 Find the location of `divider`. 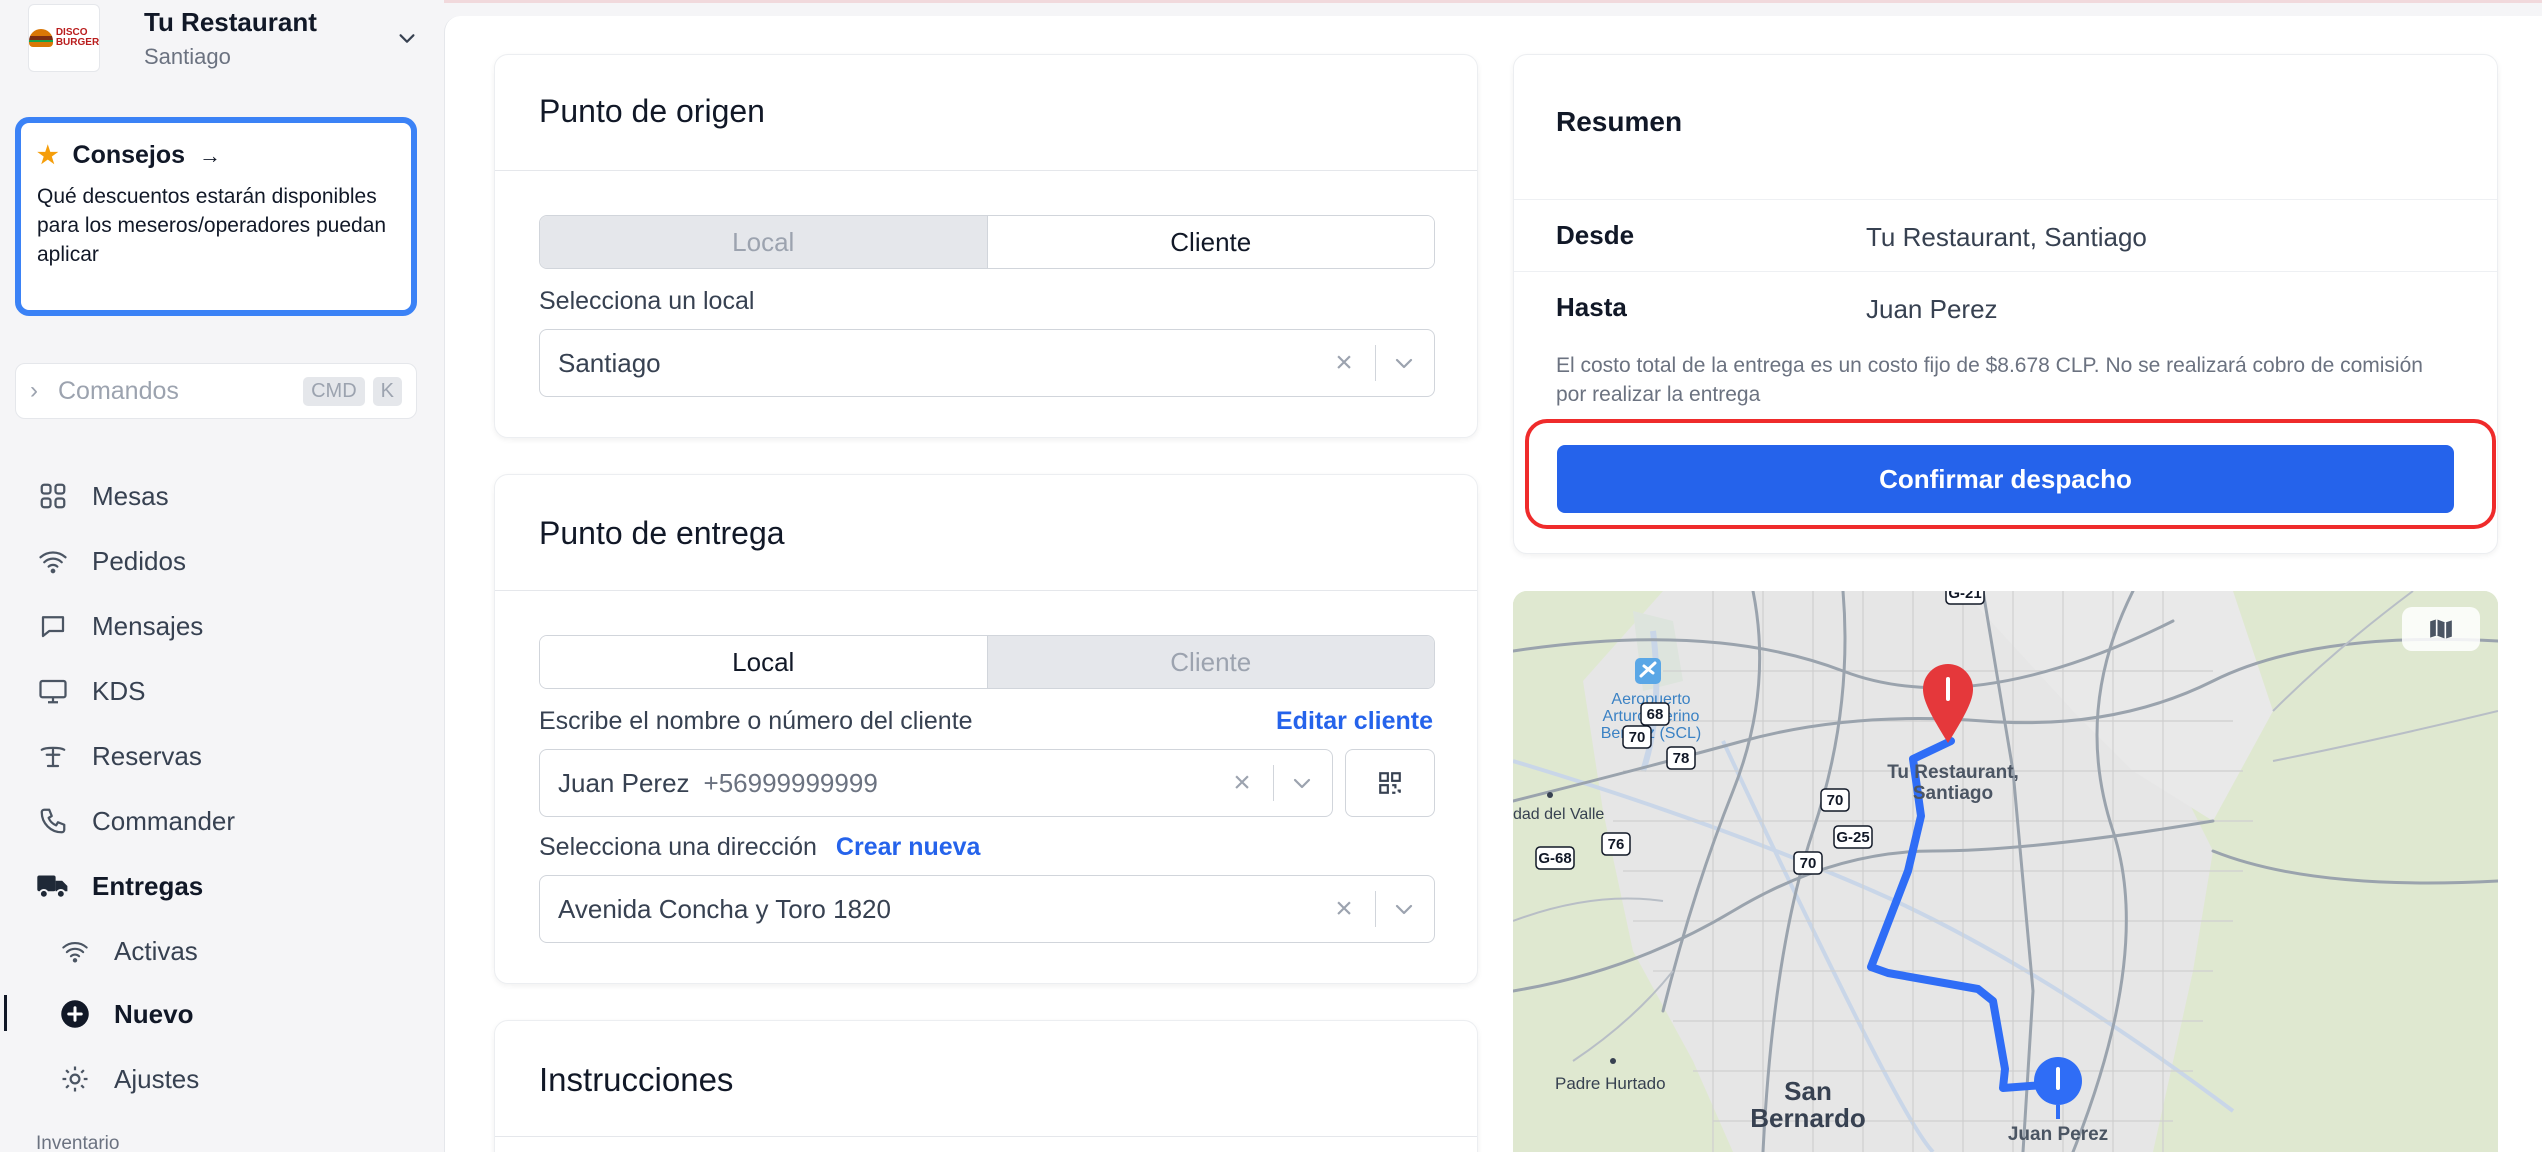

divider is located at coordinates (986, 170).